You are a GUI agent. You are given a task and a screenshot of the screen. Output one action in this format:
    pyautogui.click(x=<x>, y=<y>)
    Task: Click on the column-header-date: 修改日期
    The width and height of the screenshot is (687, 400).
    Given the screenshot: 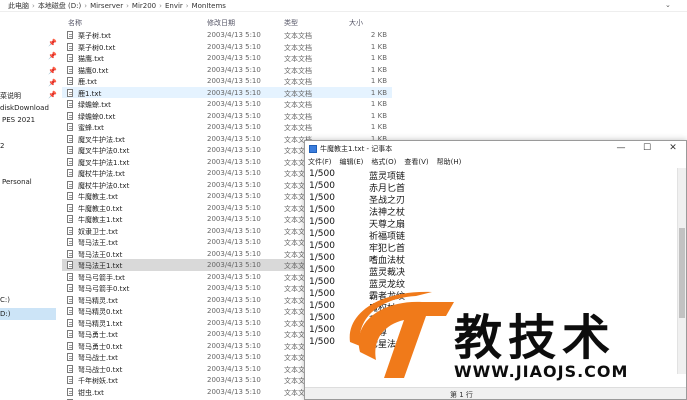 What is the action you would take?
    pyautogui.click(x=221, y=23)
    